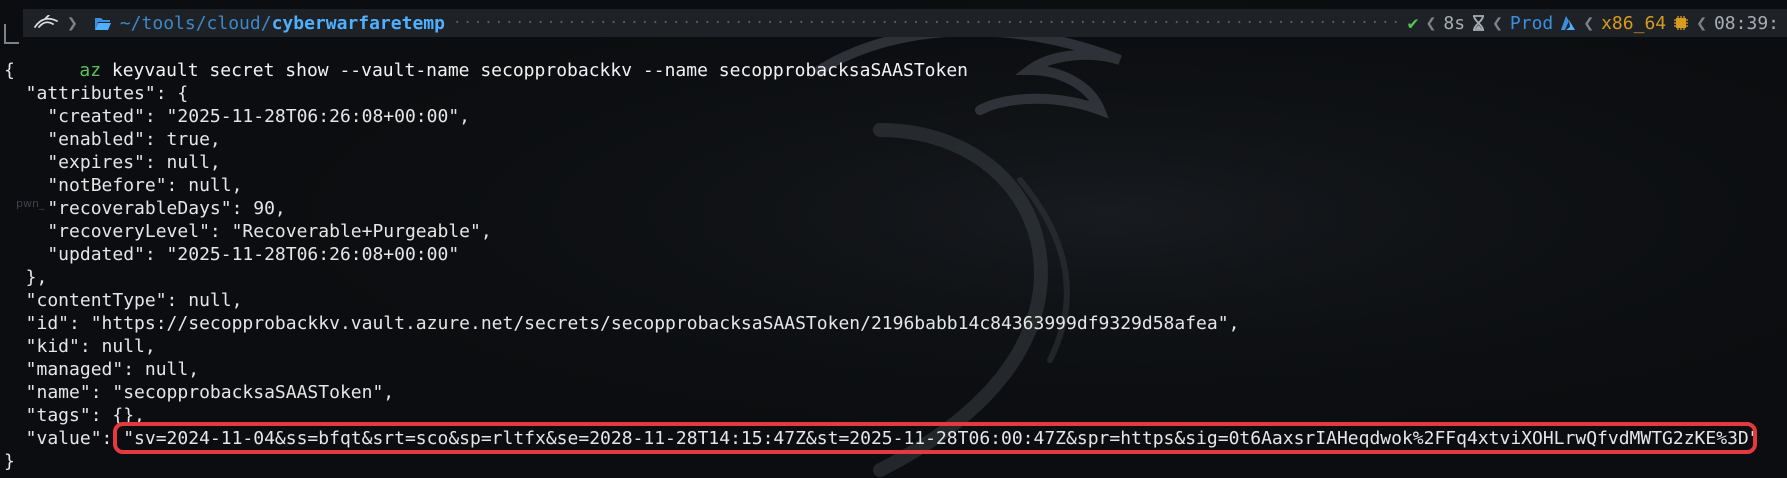 The height and width of the screenshot is (478, 1787). What do you see at coordinates (112, 162) in the screenshot?
I see `output-line: "expires": null,` at bounding box center [112, 162].